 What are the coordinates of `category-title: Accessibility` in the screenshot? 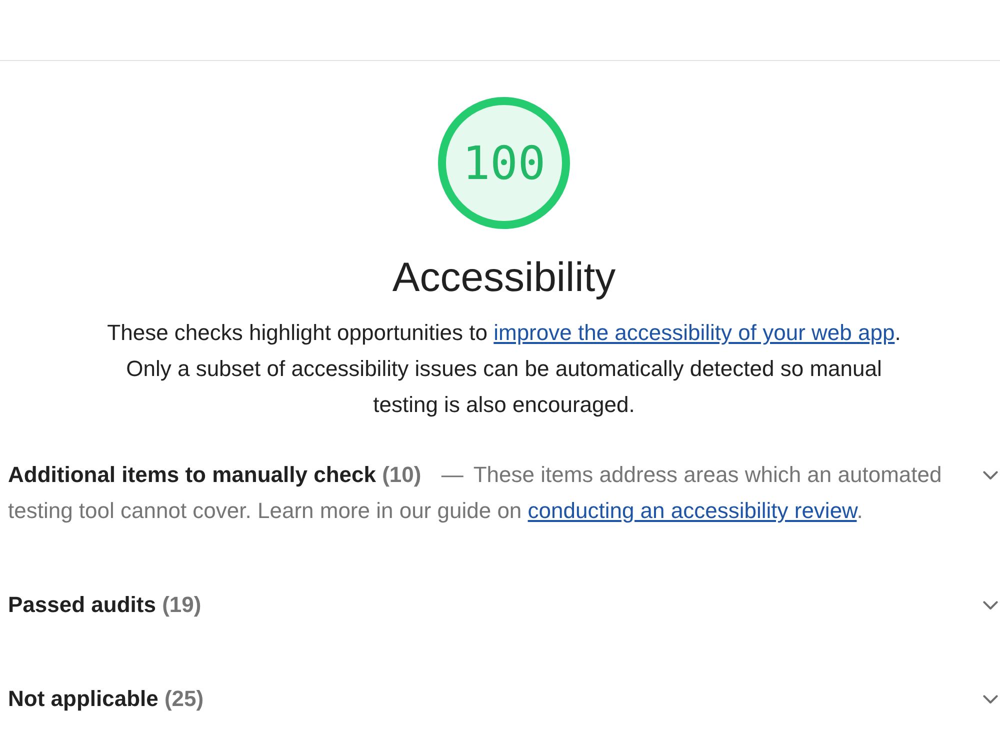 It's located at (504, 277).